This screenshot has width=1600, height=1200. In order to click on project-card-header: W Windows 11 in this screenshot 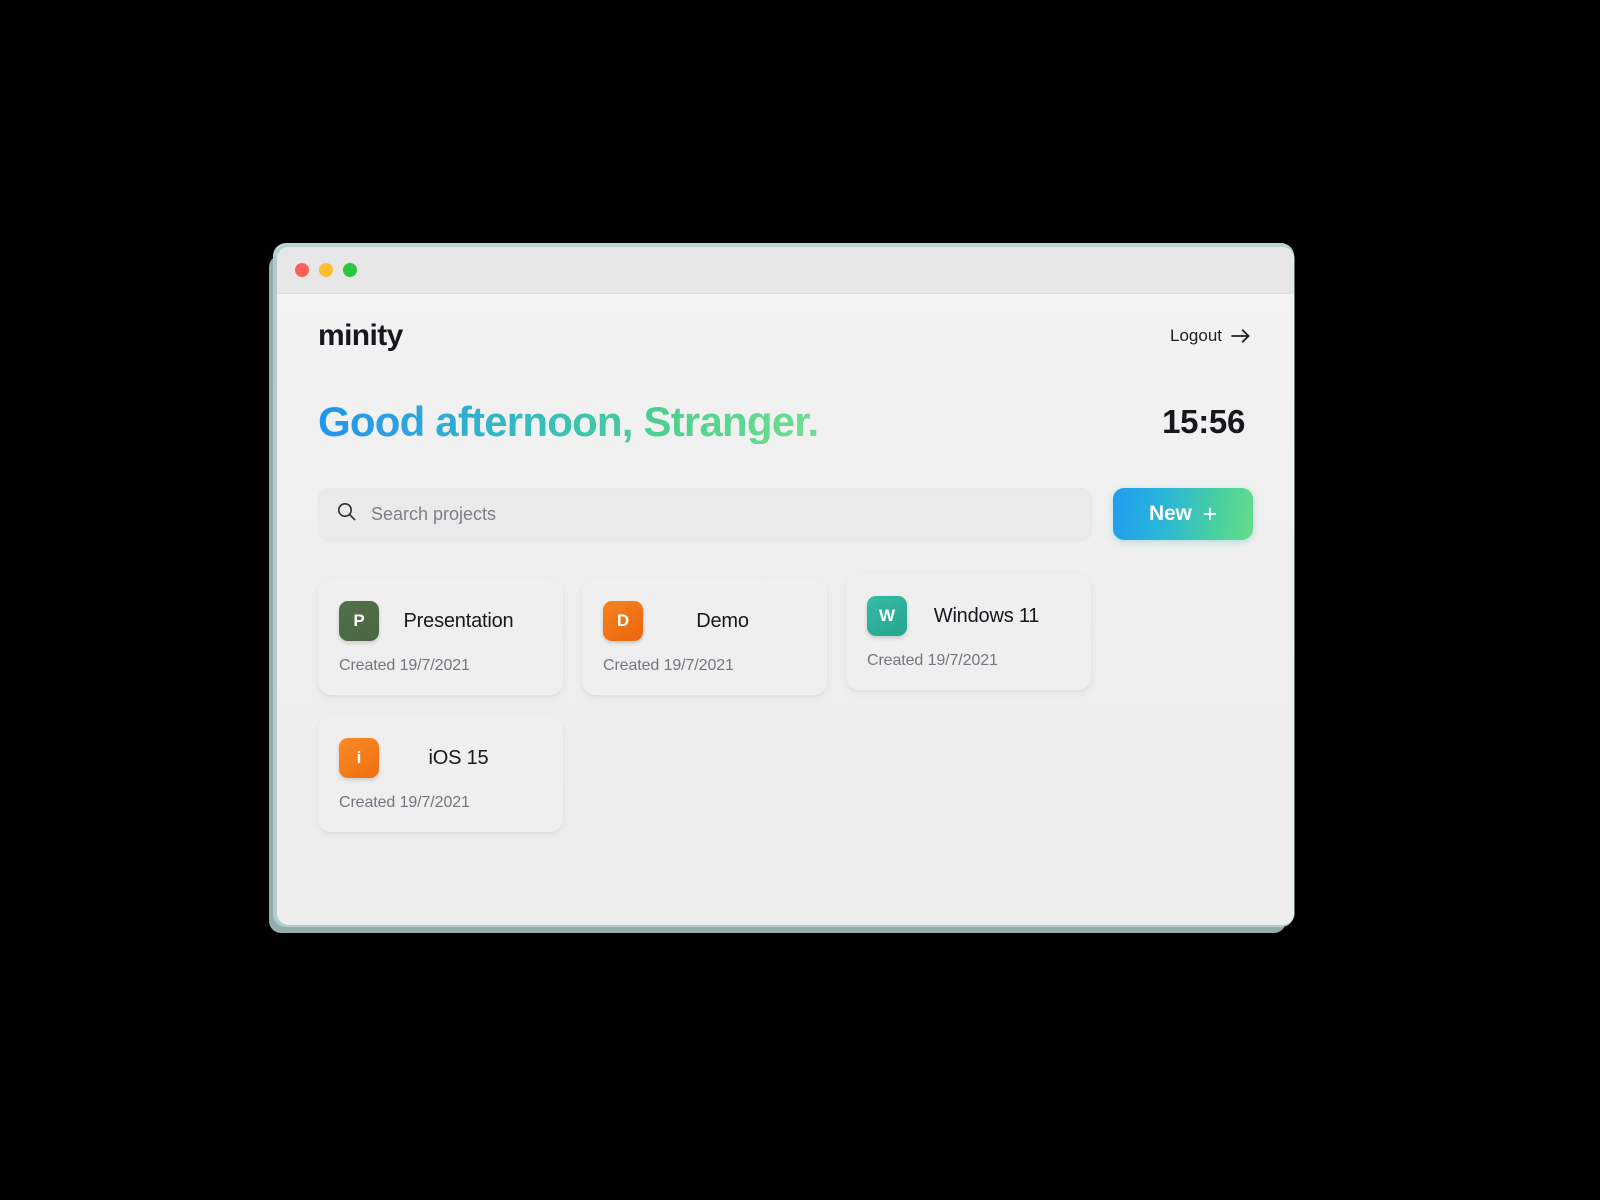, I will do `click(968, 616)`.